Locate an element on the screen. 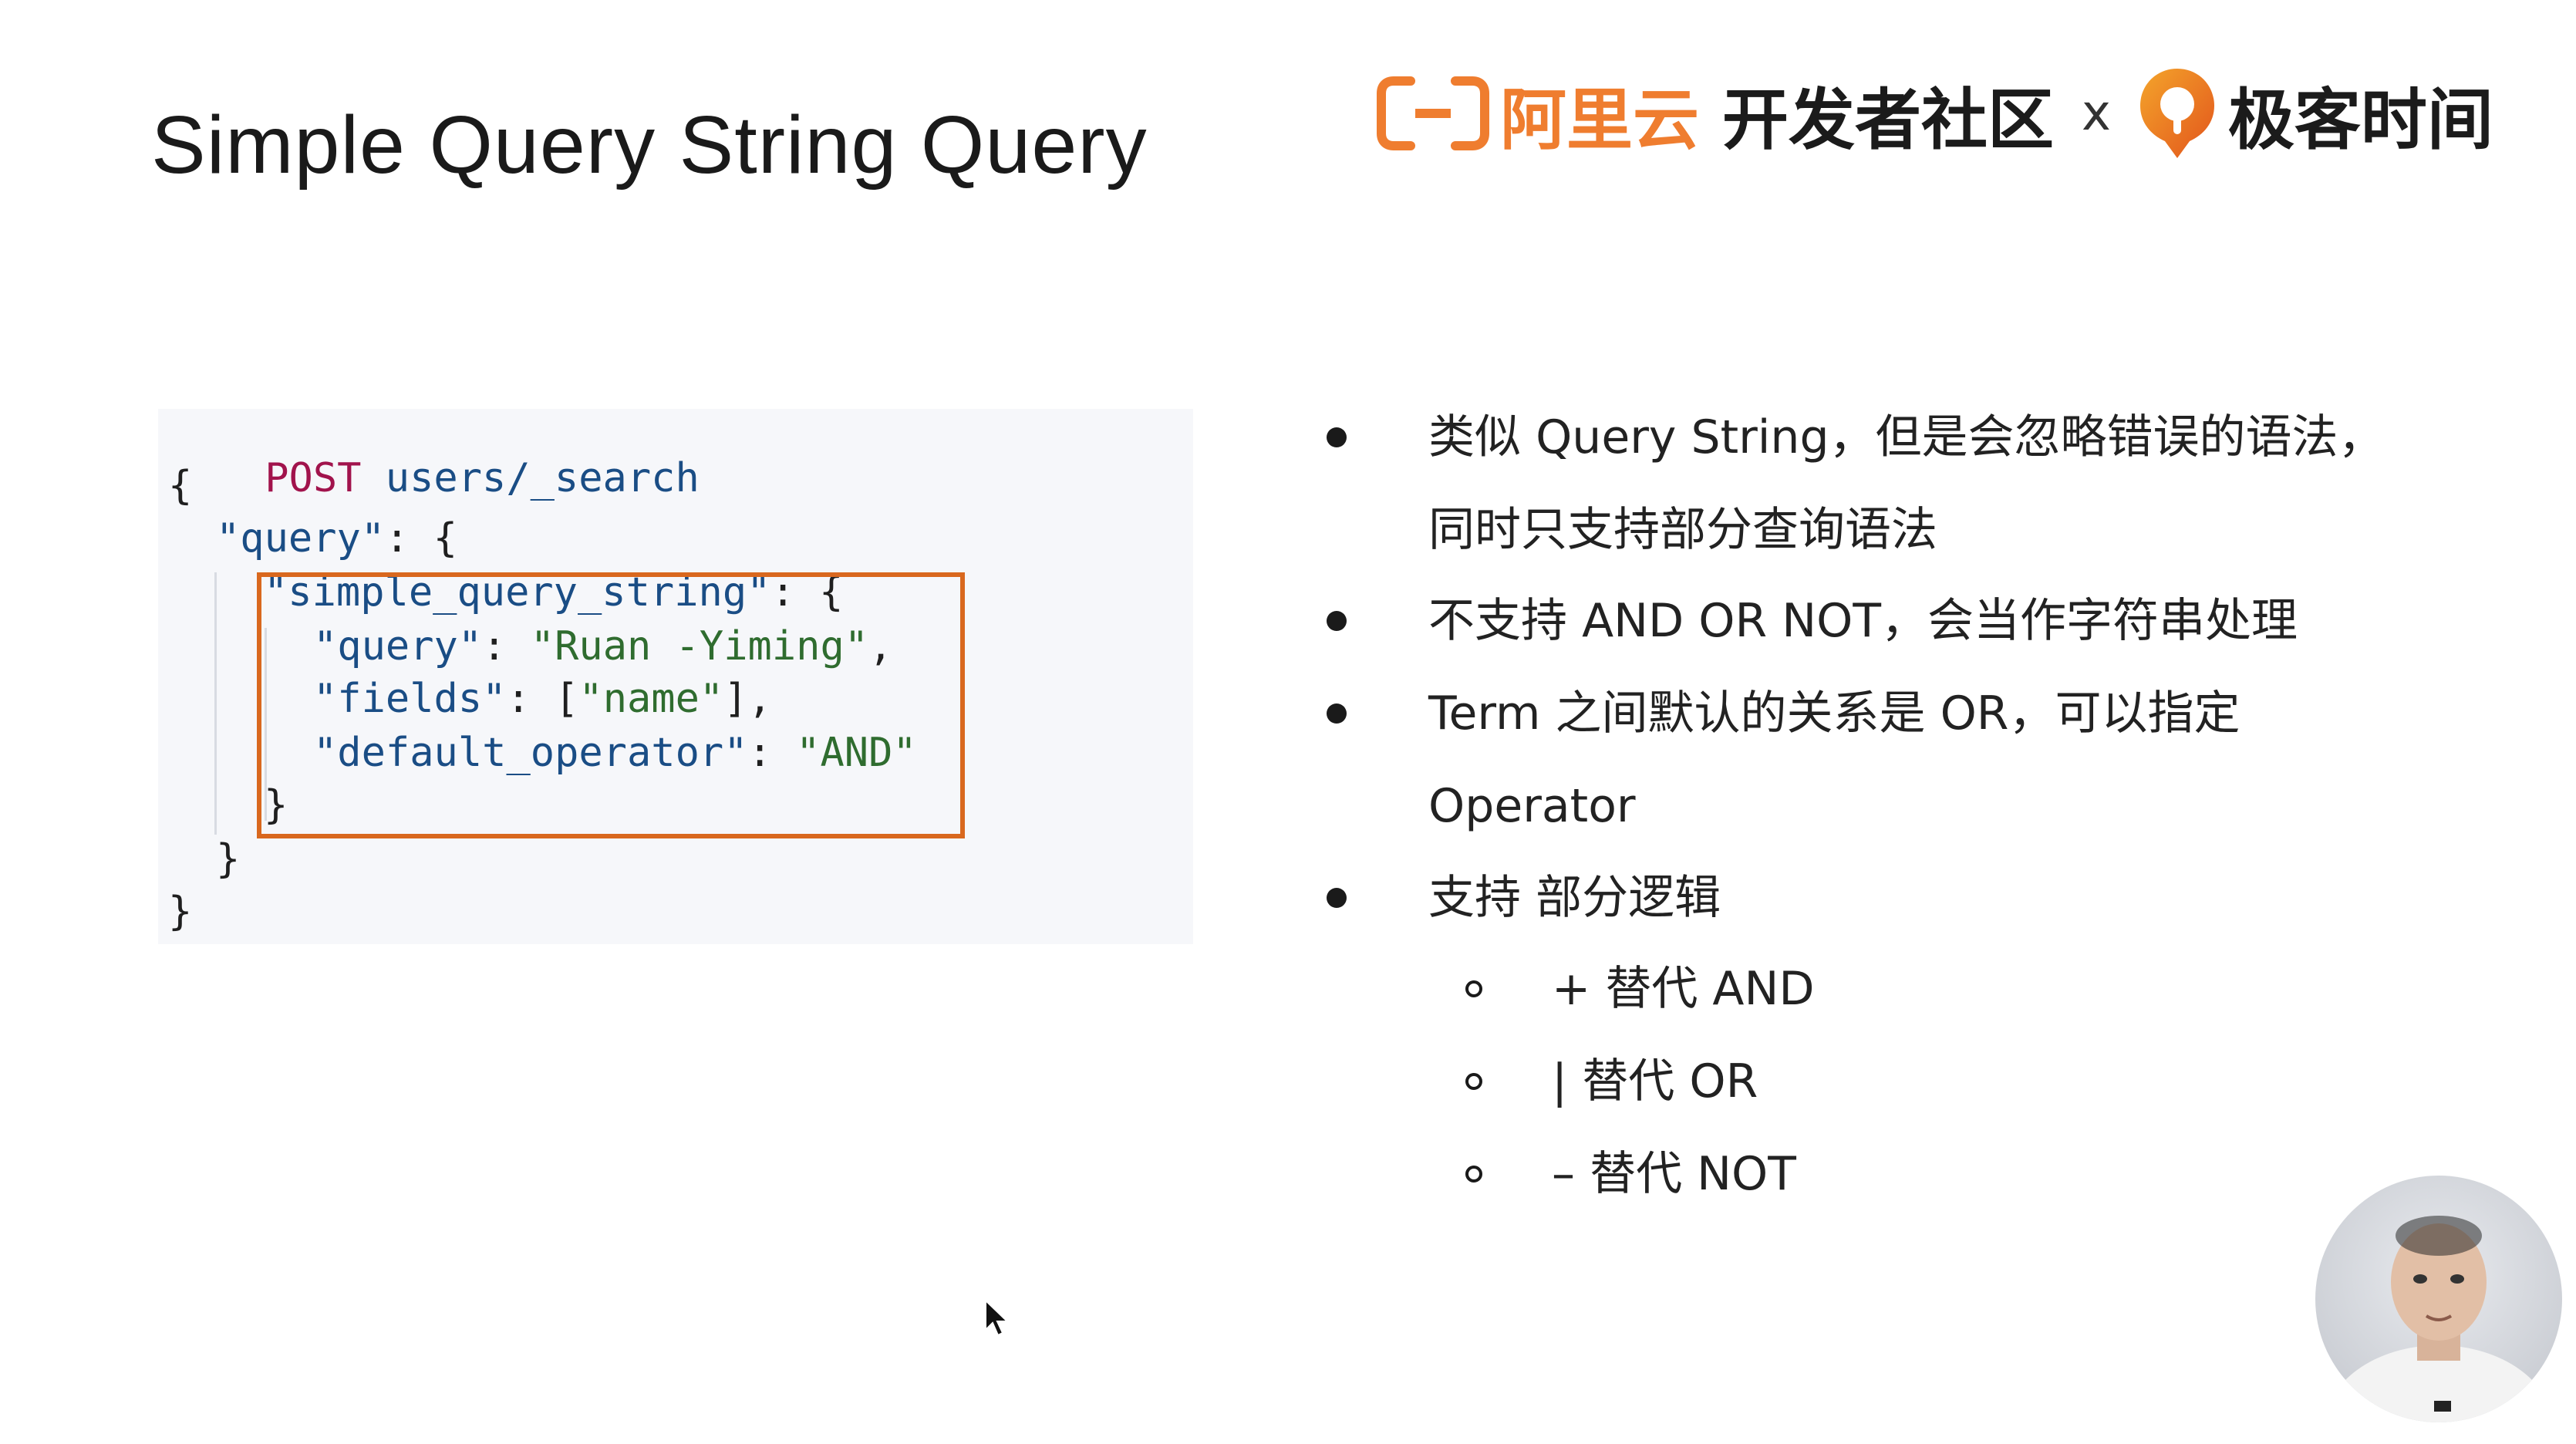 The image size is (2576, 1444). code-line: "query": { is located at coordinates (336, 538).